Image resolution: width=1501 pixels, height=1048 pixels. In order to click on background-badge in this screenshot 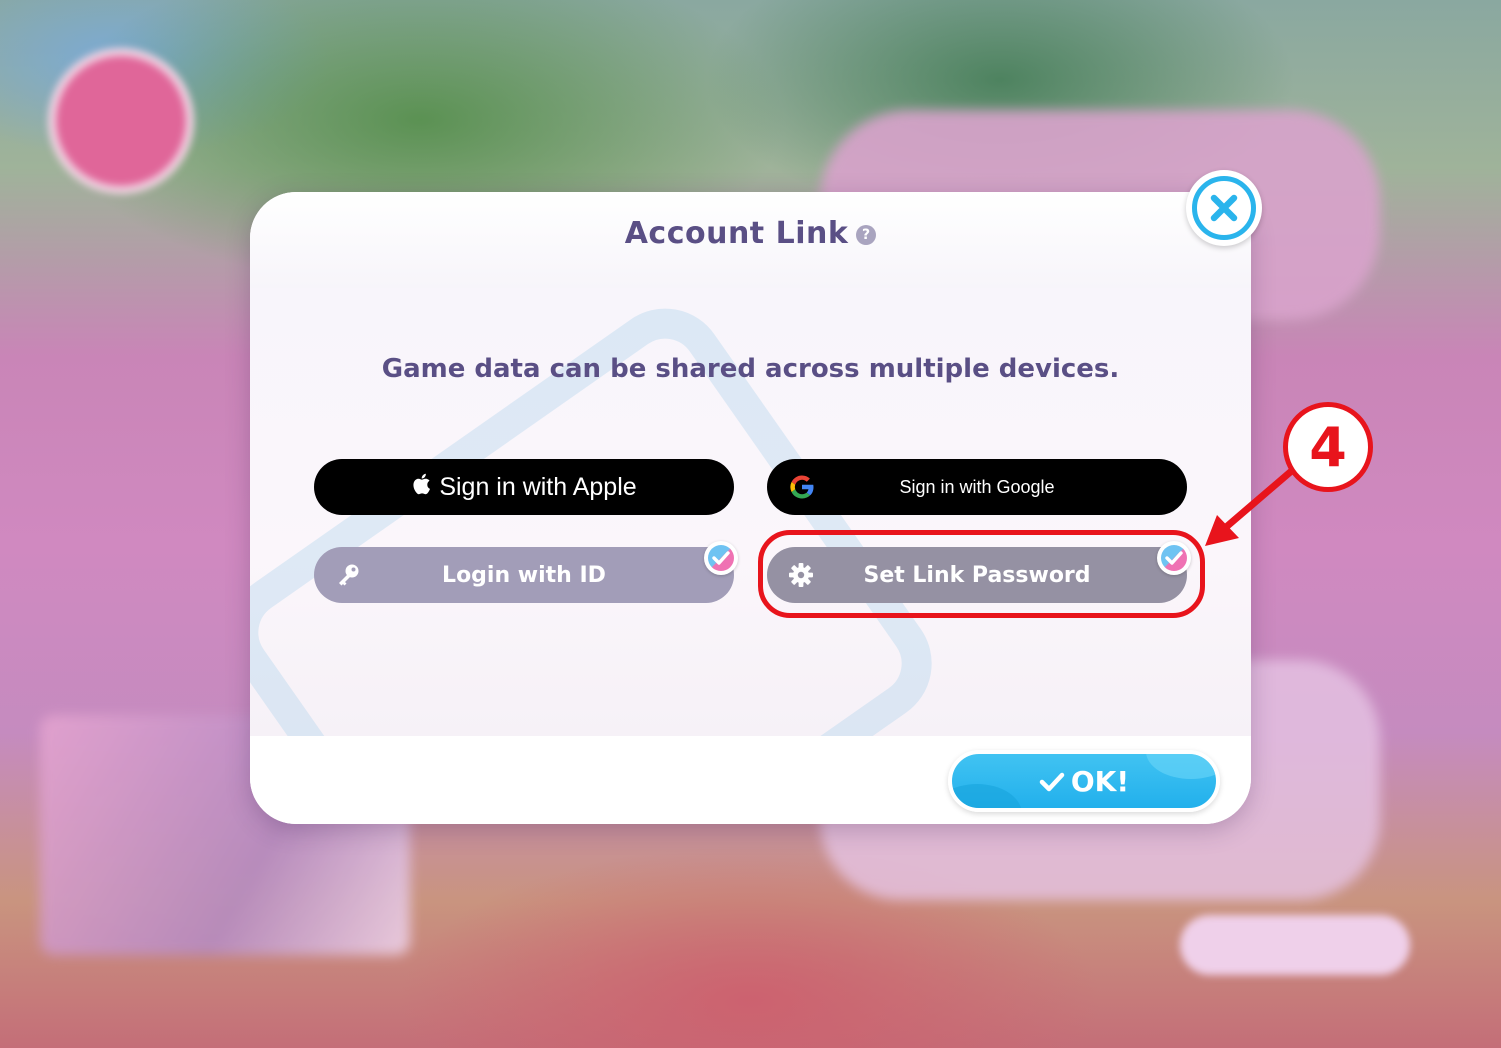, I will do `click(121, 121)`.